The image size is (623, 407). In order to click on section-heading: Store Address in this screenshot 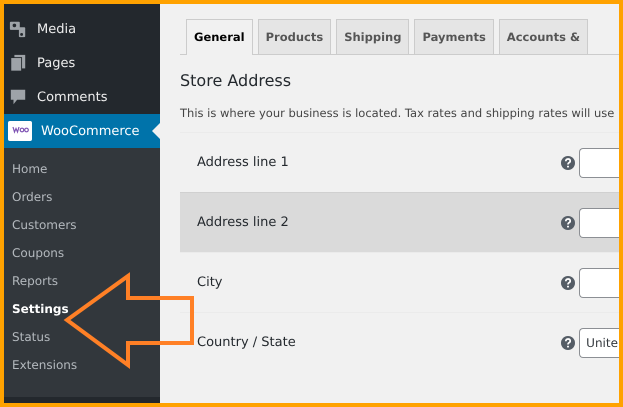, I will do `click(236, 80)`.